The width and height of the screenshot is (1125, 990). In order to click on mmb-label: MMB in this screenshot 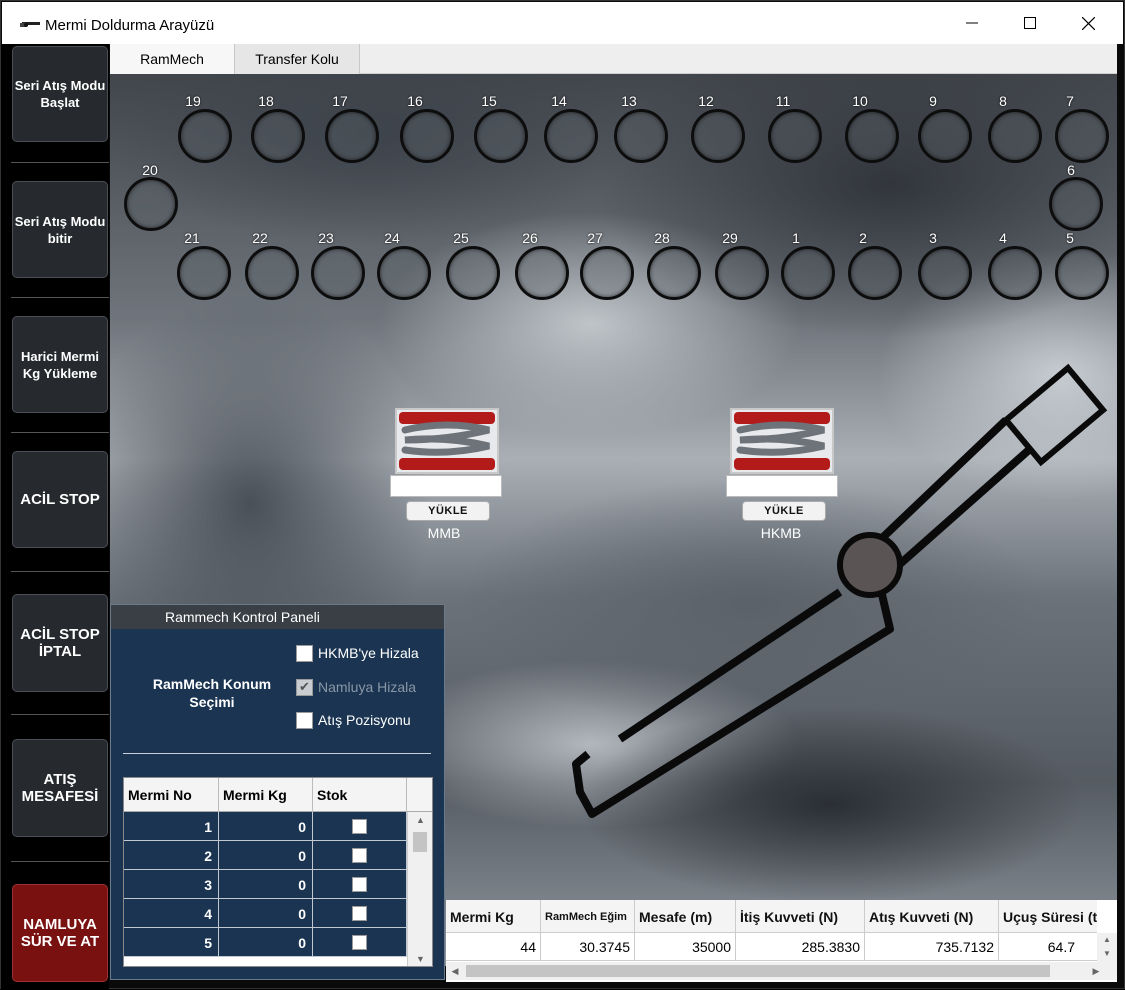, I will do `click(444, 533)`.